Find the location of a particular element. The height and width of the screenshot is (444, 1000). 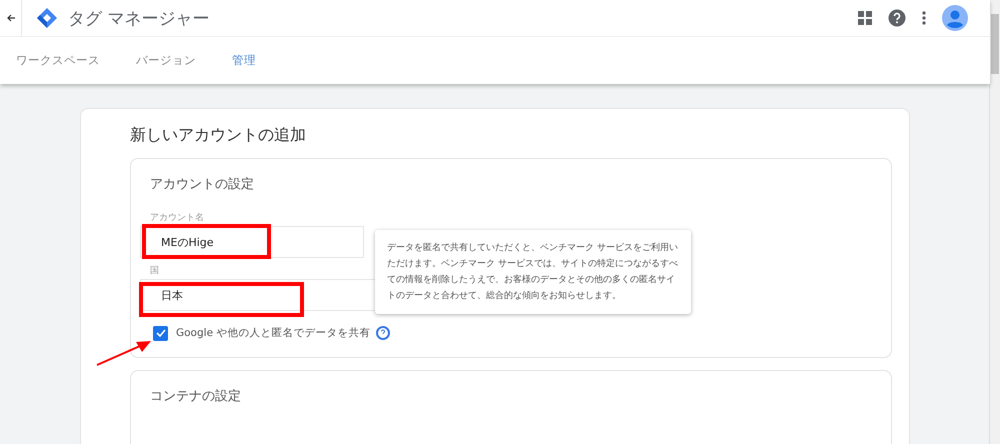

more-menu-icon is located at coordinates (924, 18).